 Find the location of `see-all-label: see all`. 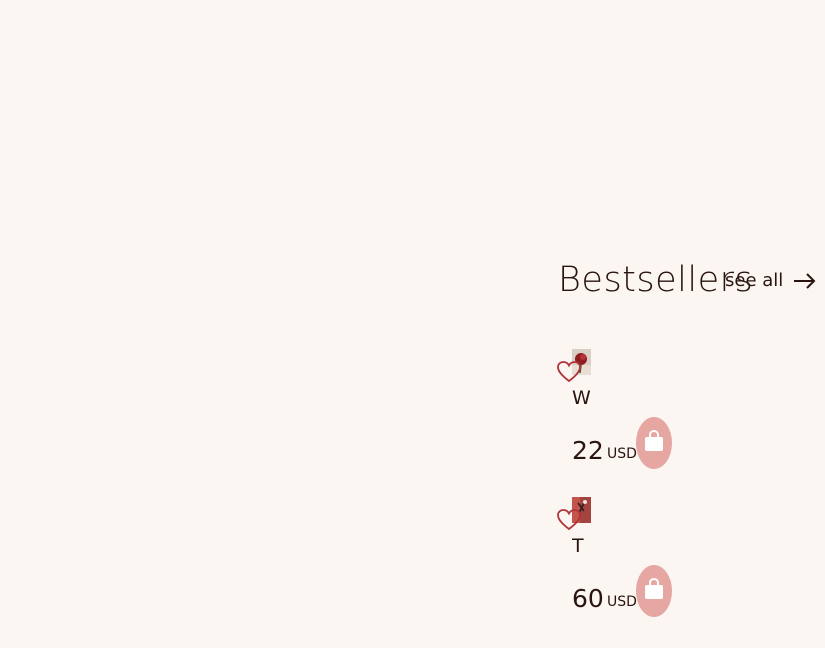

see-all-label: see all is located at coordinates (754, 280).